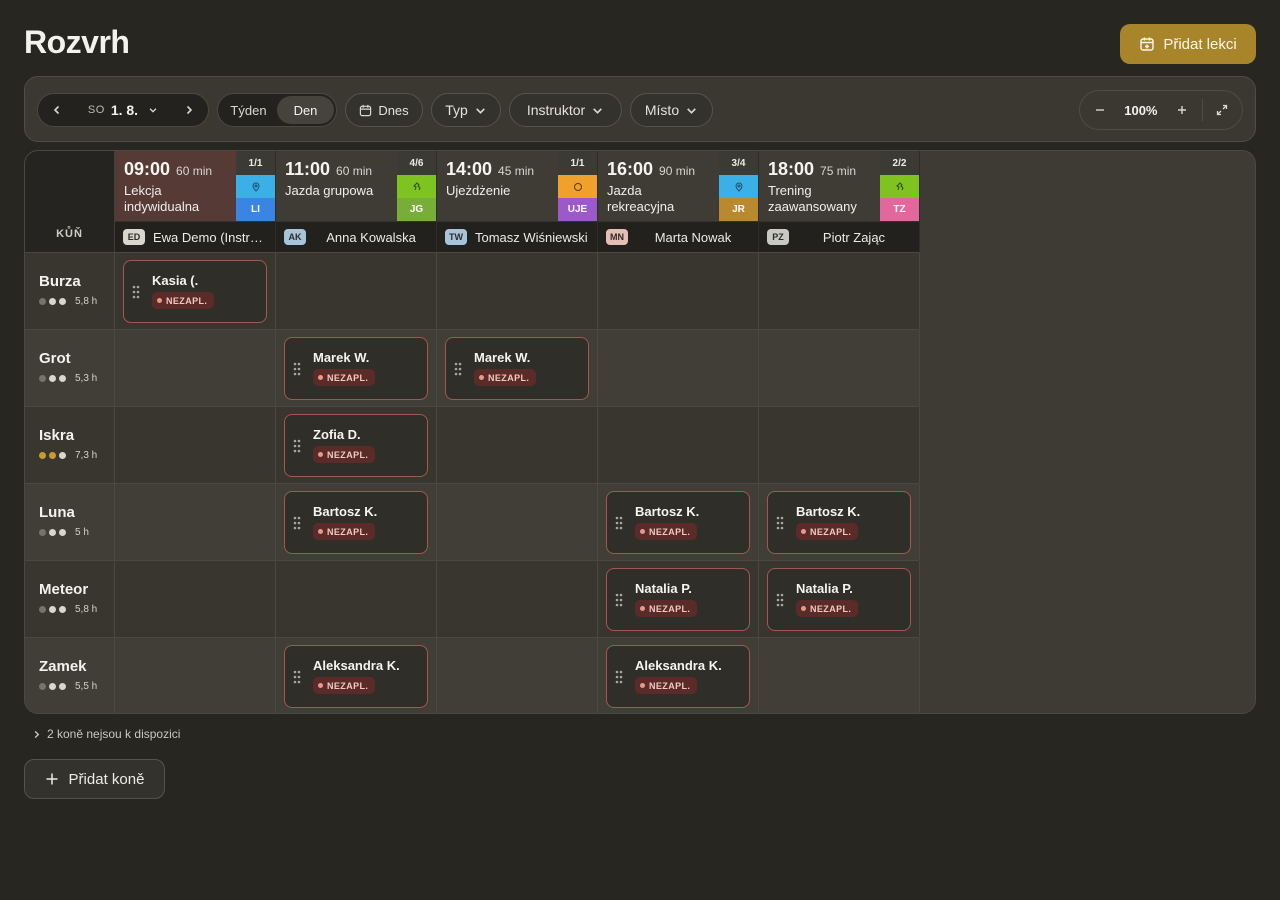 This screenshot has height=900, width=1280. I want to click on horse-row: Iskra 7,3 h Zofia D. NEZAPL., so click(472, 444).